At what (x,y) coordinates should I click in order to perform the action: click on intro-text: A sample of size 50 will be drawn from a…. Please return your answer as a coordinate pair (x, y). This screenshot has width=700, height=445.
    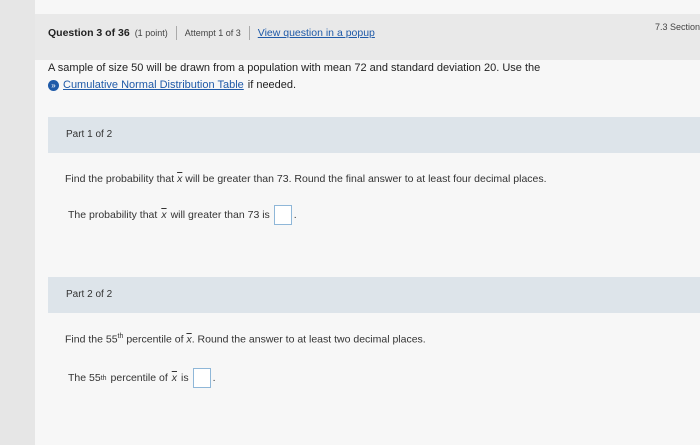
    Looking at the image, I should click on (294, 68).